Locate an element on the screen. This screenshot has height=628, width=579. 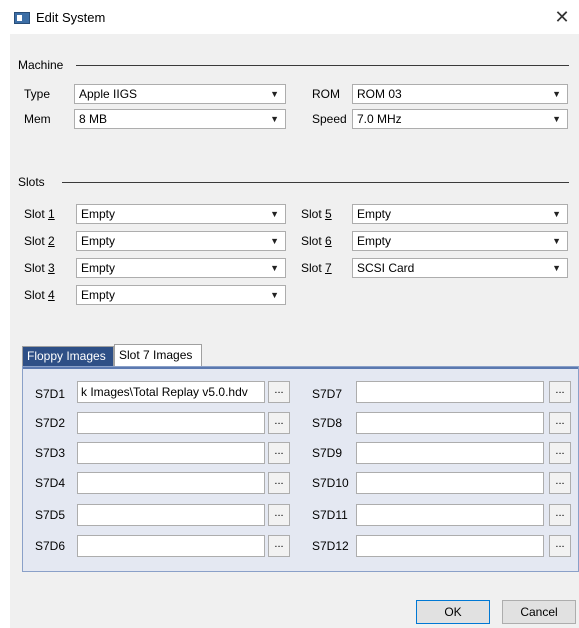
close-icon: ✕ is located at coordinates (562, 17).